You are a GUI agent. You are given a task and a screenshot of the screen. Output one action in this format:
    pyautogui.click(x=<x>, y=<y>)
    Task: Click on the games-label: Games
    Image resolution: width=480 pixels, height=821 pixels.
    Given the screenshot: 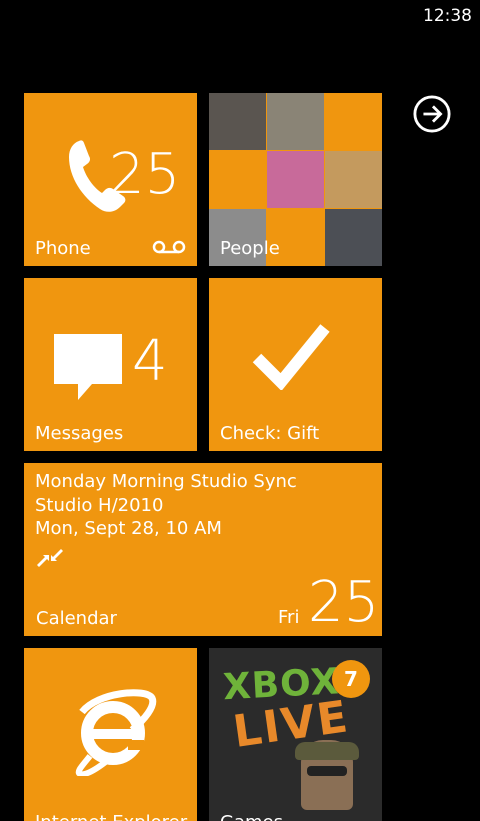 What is the action you would take?
    pyautogui.click(x=251, y=816)
    